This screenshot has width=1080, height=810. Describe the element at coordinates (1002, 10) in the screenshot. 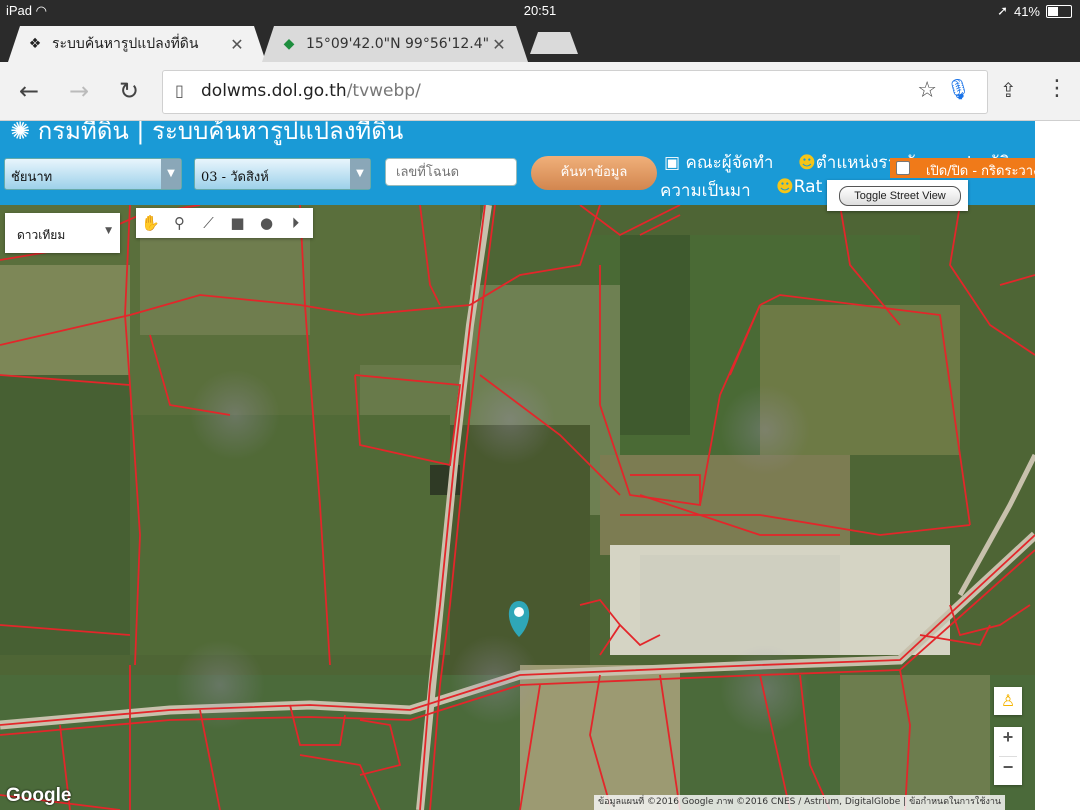

I see `location-arrow-icon: ➚` at that location.